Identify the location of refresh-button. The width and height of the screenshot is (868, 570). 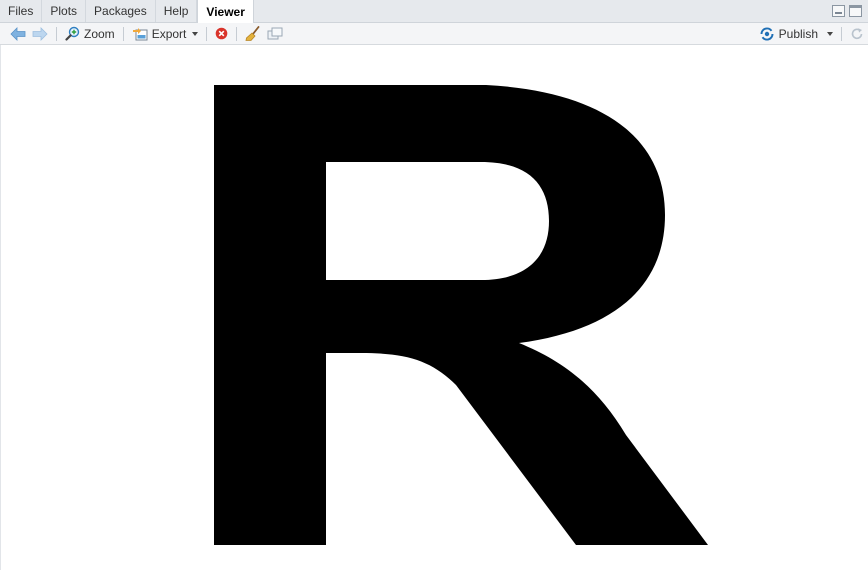
(857, 34).